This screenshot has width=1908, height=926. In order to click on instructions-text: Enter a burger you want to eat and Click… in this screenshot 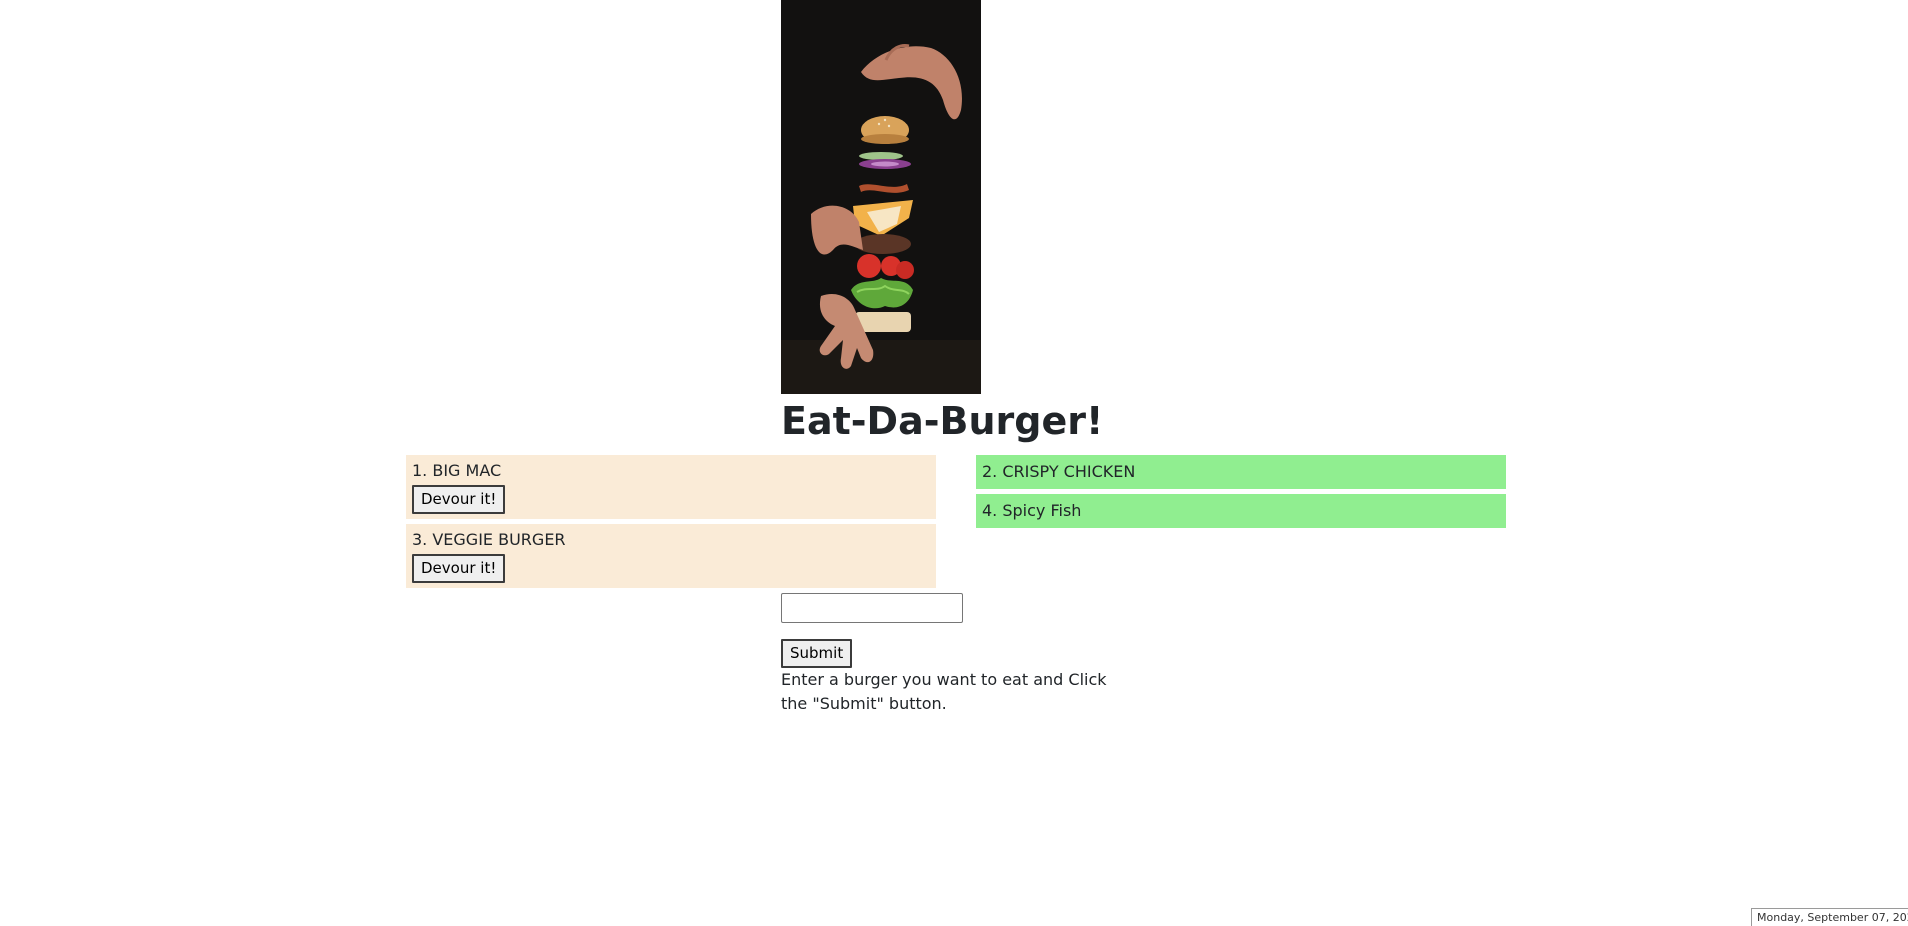, I will do `click(944, 691)`.